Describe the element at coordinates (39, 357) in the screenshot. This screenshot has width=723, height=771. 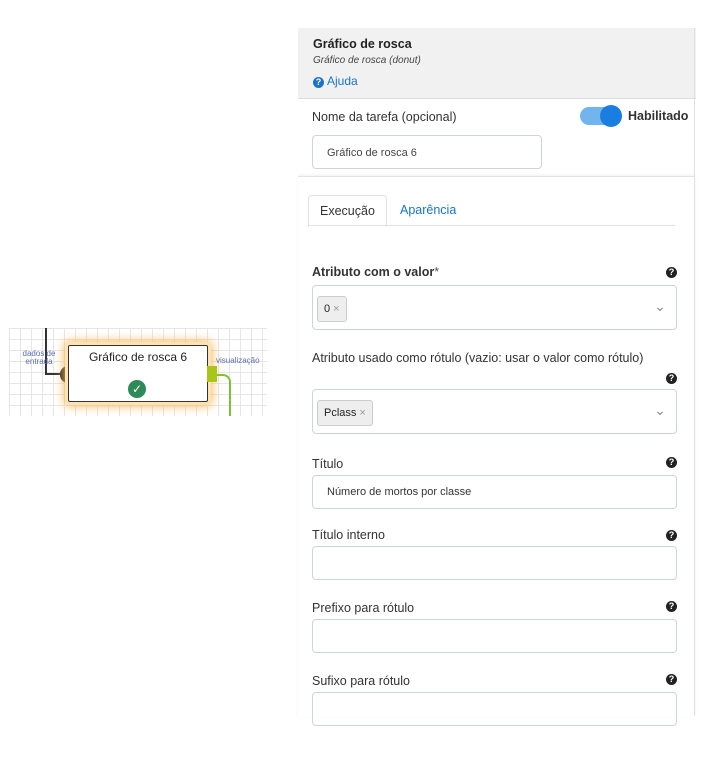
I see `input-port-label: dados de entrada` at that location.